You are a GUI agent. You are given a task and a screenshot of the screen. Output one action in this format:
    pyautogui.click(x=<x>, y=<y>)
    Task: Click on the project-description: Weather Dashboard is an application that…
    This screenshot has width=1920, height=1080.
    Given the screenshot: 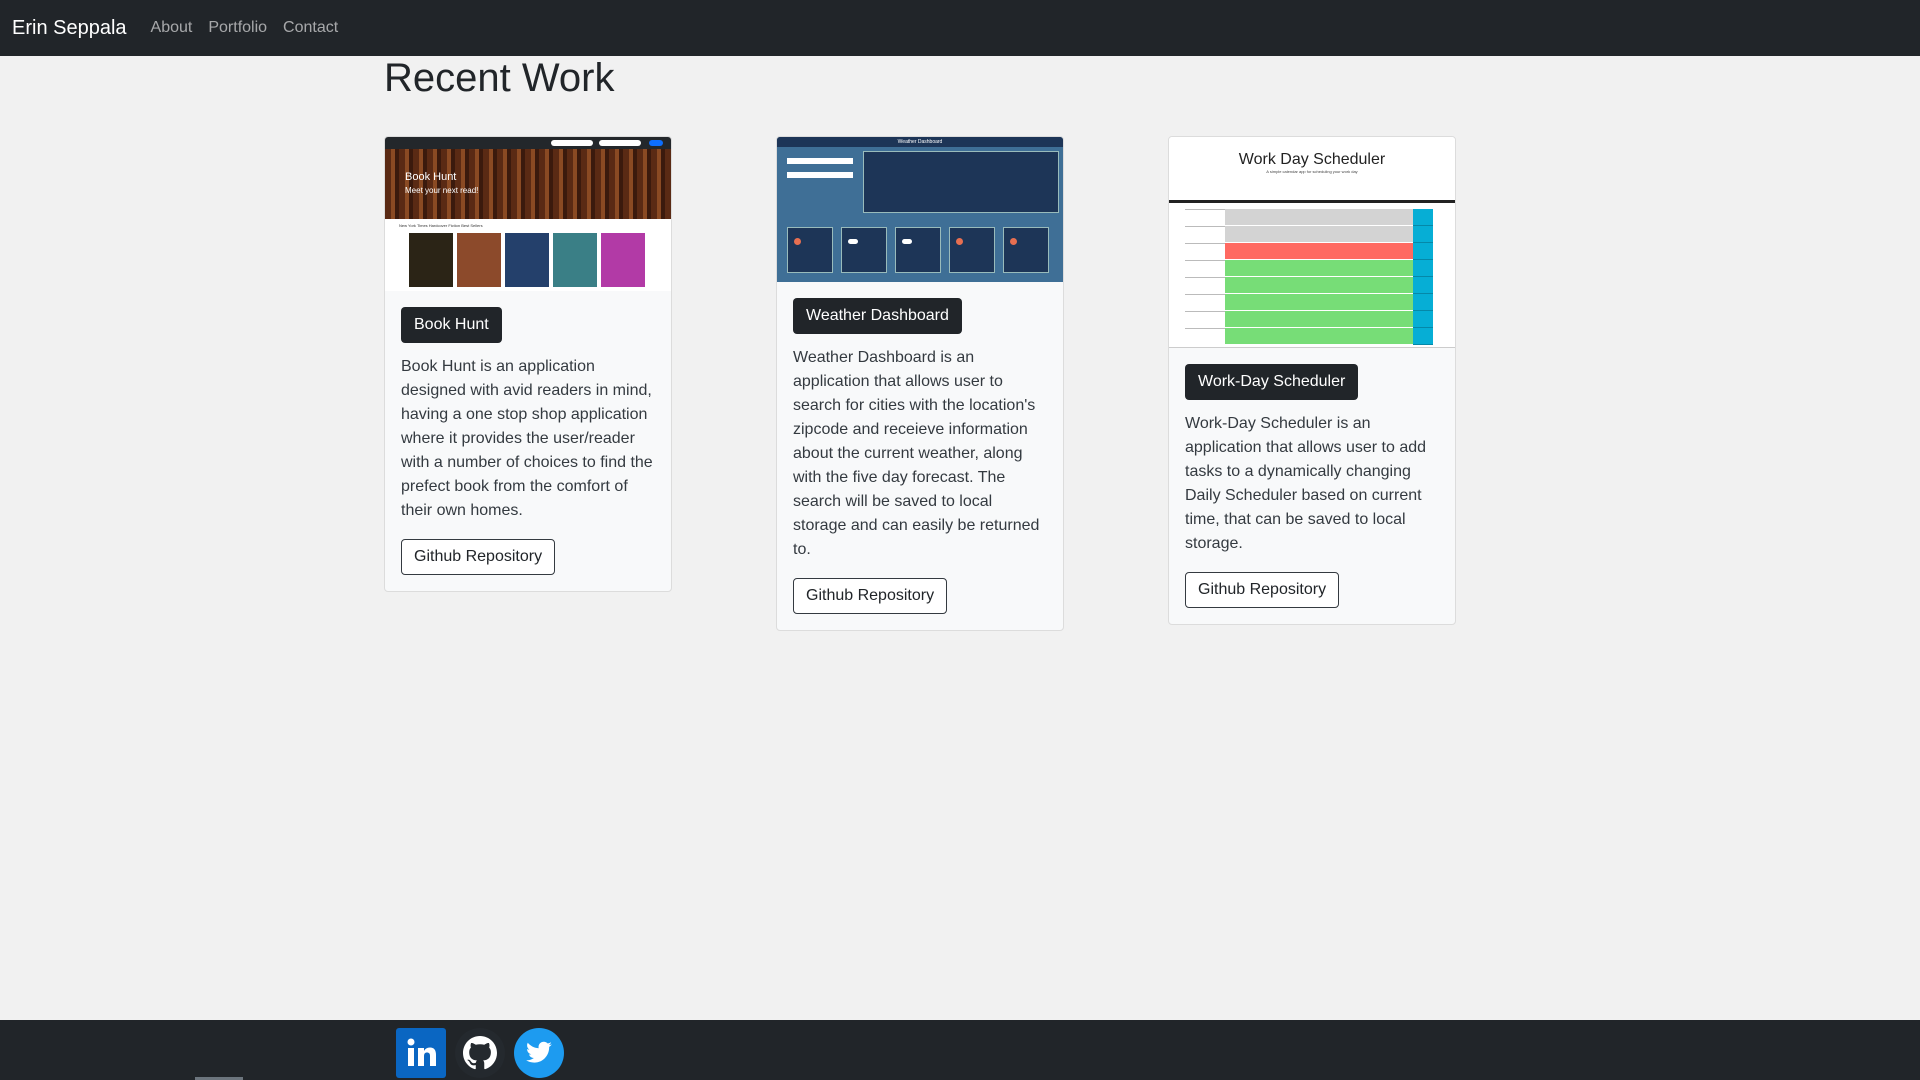 What is the action you would take?
    pyautogui.click(x=916, y=453)
    